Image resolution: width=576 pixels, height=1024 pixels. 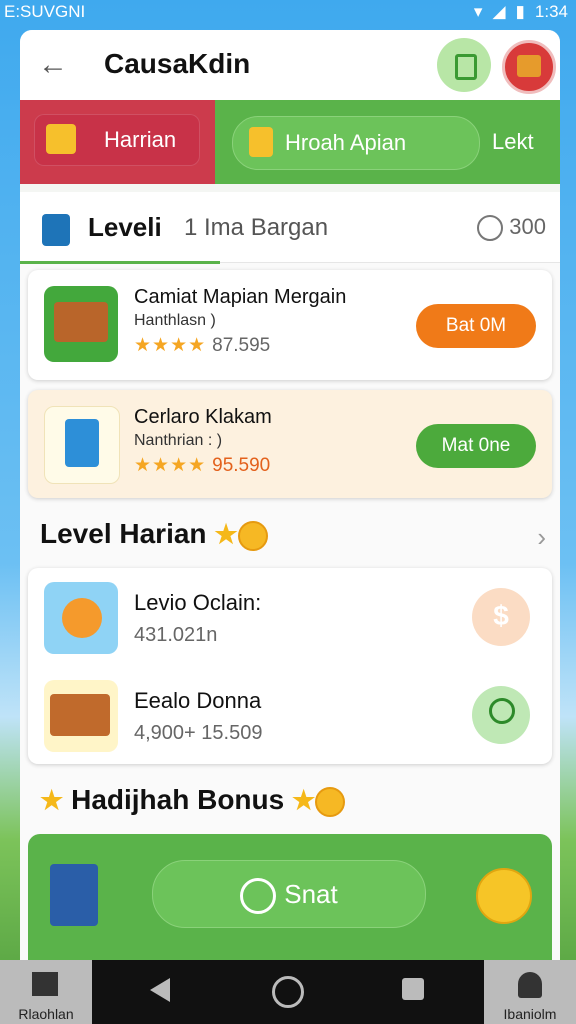 What do you see at coordinates (45, 11) in the screenshot?
I see `status-carrier: E:SUVGNI` at bounding box center [45, 11].